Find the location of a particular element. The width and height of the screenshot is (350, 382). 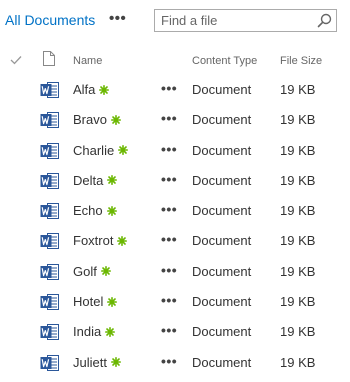

file-type-icon is located at coordinates (49, 58).